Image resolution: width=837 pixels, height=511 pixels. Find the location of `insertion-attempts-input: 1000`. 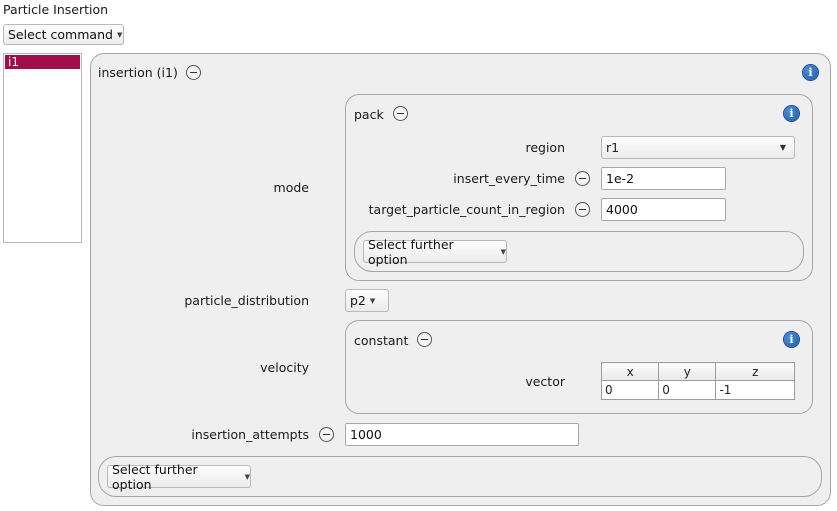

insertion-attempts-input: 1000 is located at coordinates (462, 434).